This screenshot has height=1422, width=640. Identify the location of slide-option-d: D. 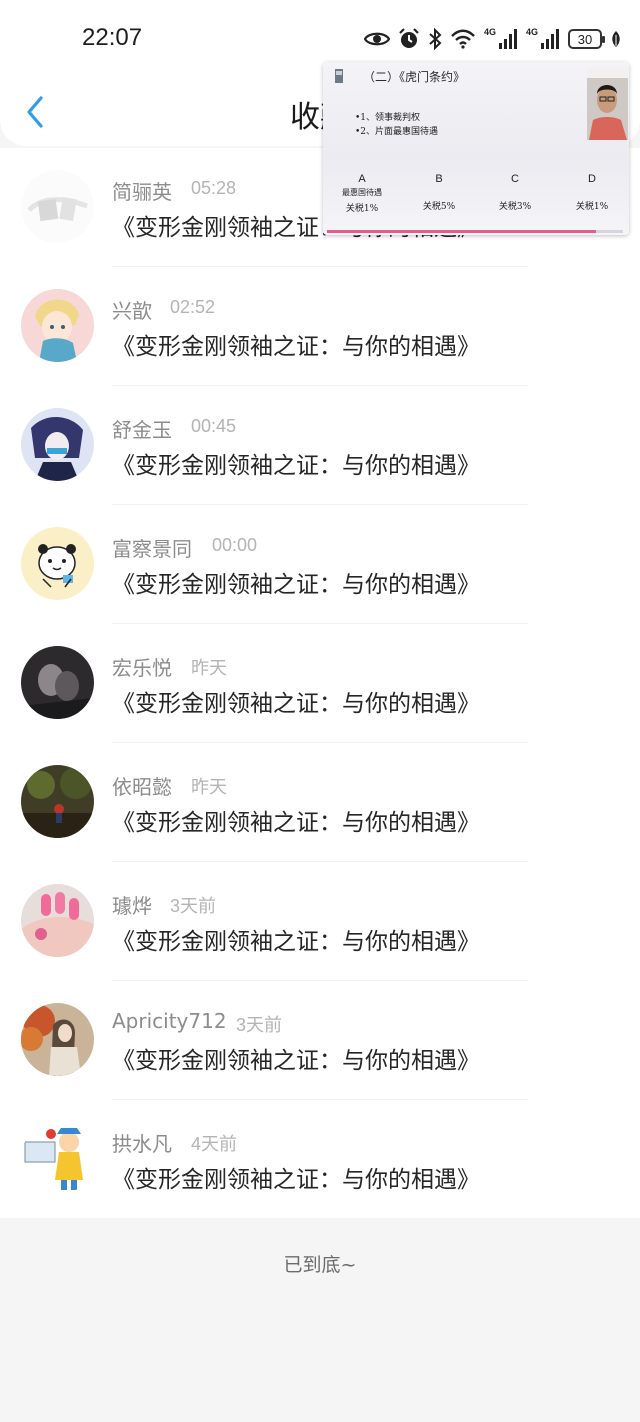
(592, 179).